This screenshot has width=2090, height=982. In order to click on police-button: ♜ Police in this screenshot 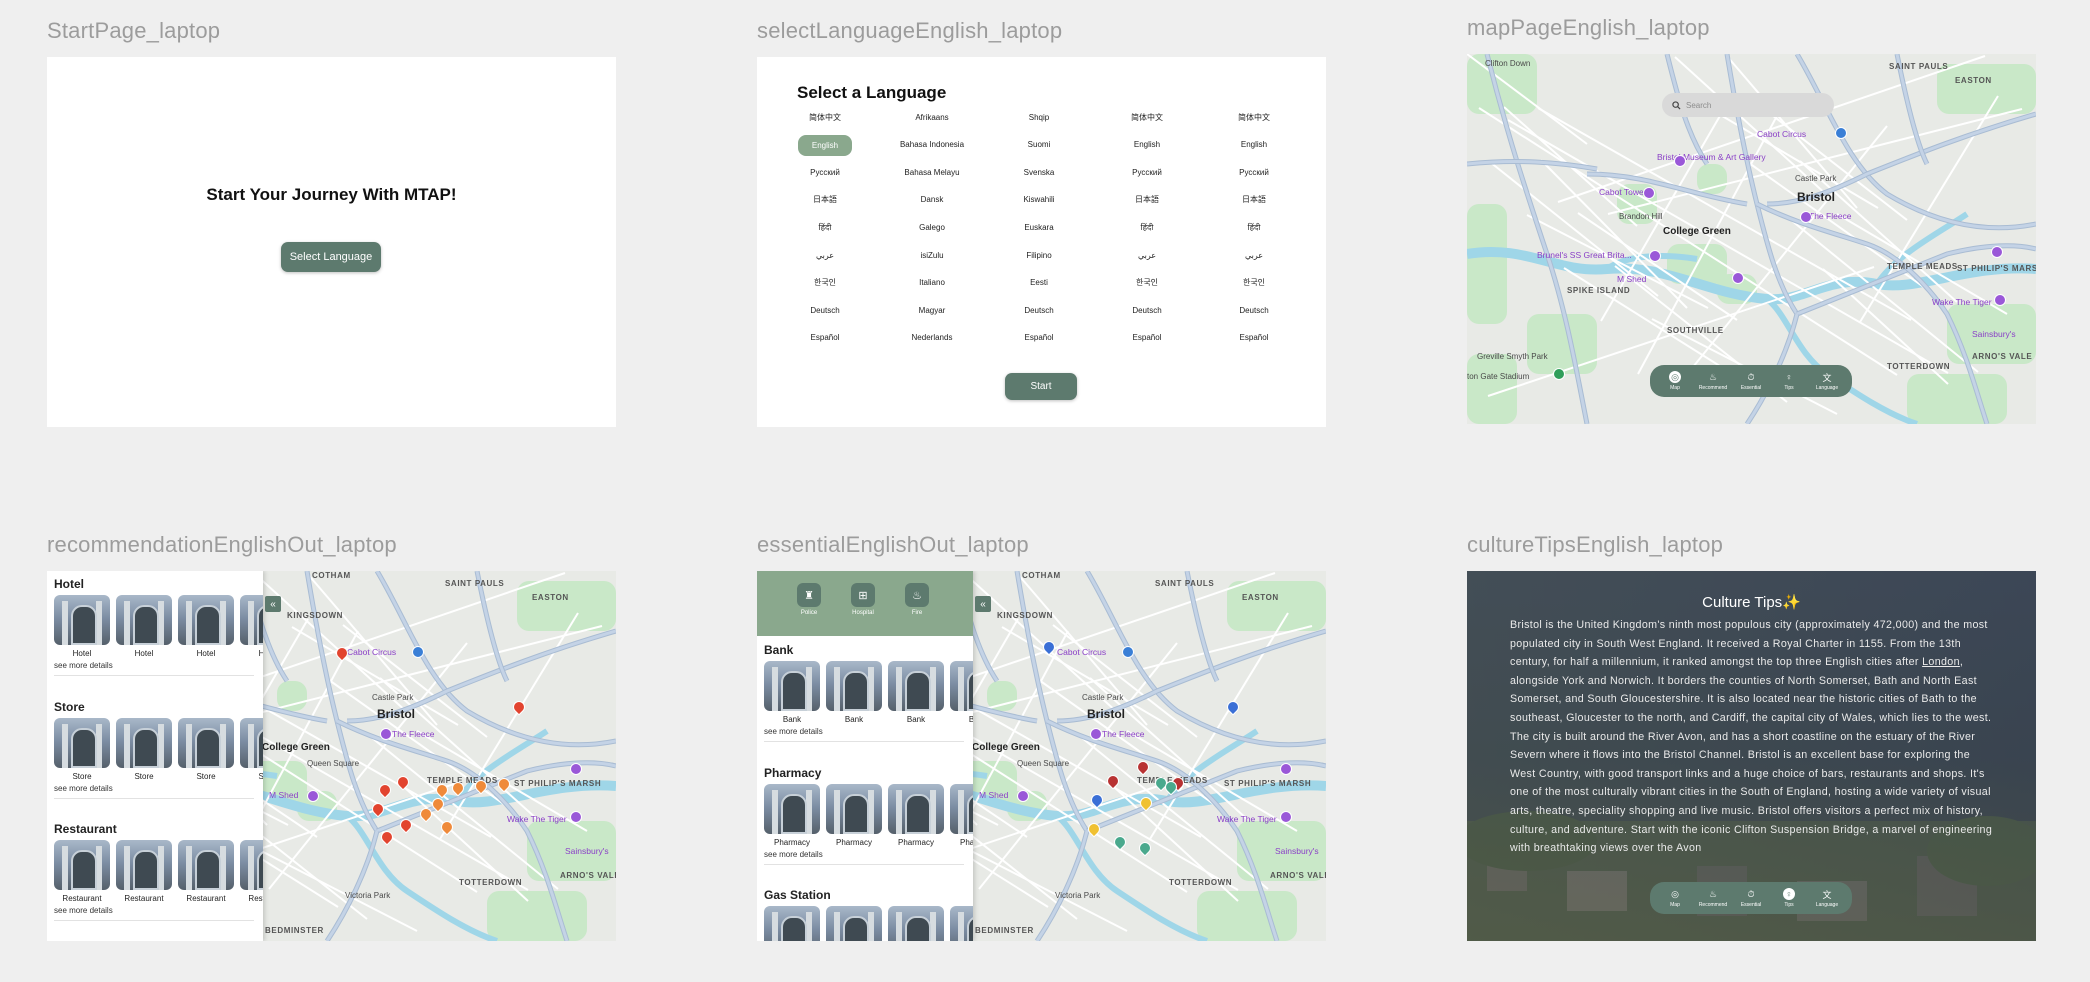, I will do `click(809, 599)`.